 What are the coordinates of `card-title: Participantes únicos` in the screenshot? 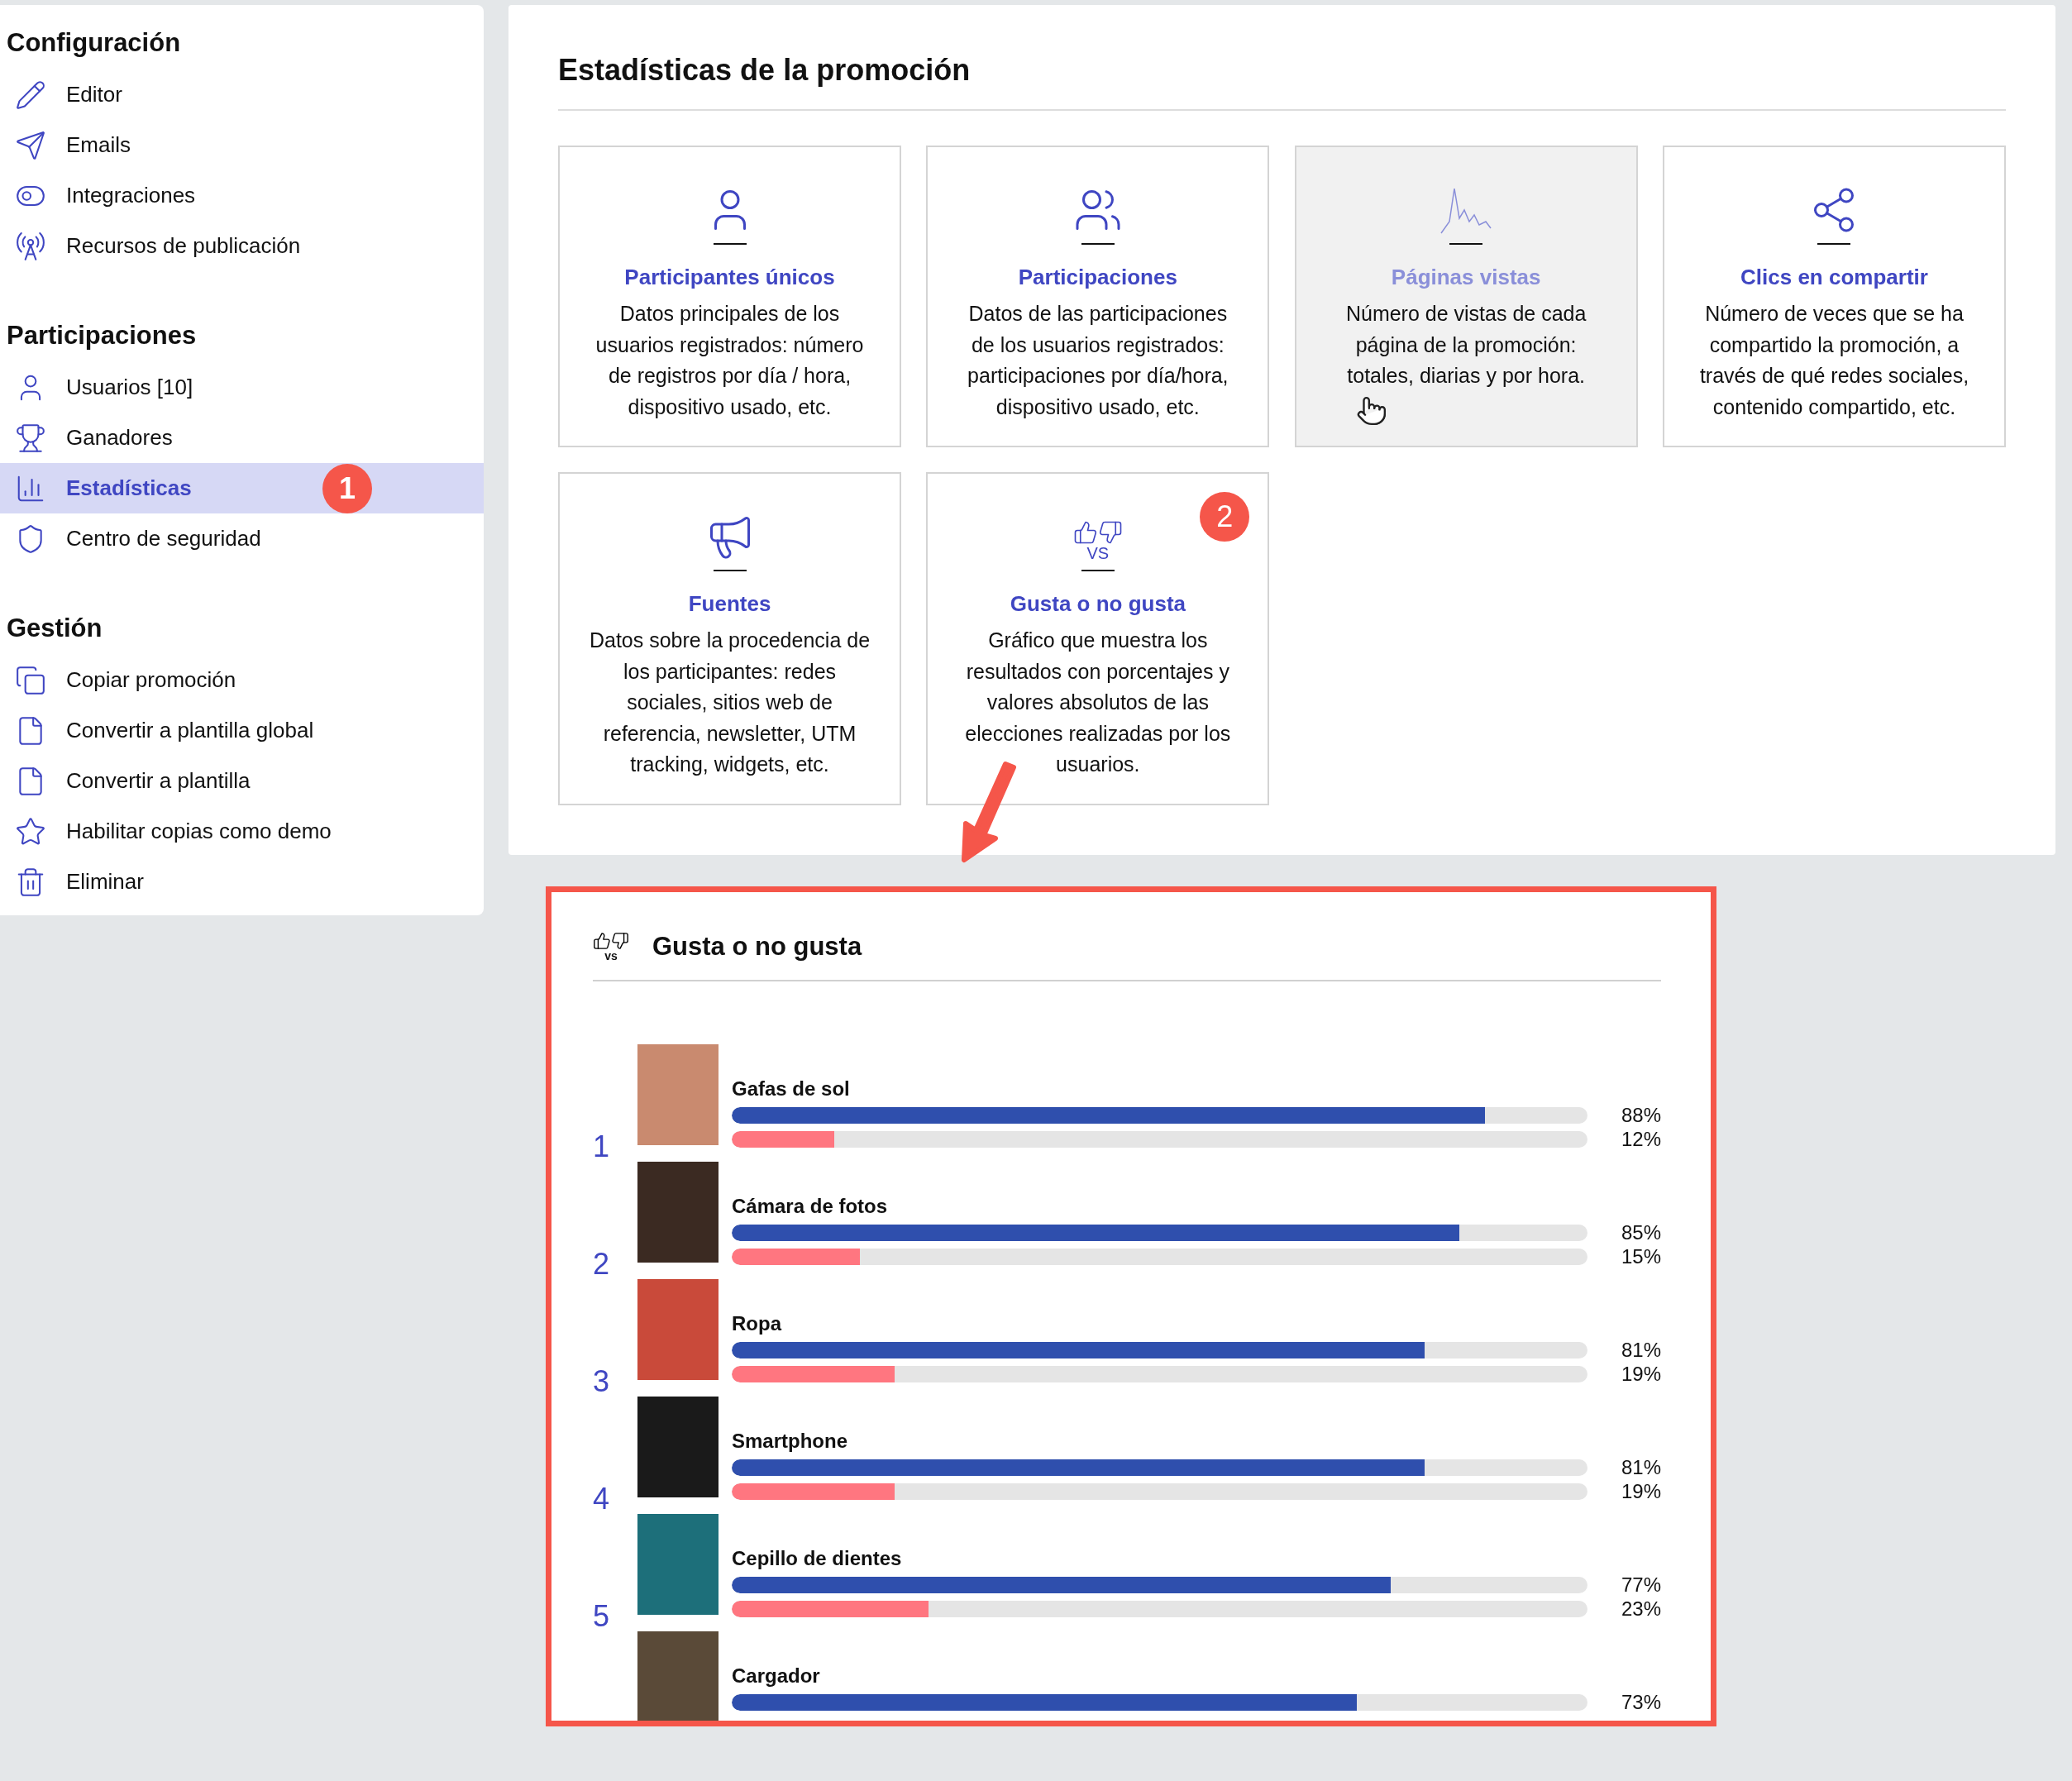 It's located at (729, 277).